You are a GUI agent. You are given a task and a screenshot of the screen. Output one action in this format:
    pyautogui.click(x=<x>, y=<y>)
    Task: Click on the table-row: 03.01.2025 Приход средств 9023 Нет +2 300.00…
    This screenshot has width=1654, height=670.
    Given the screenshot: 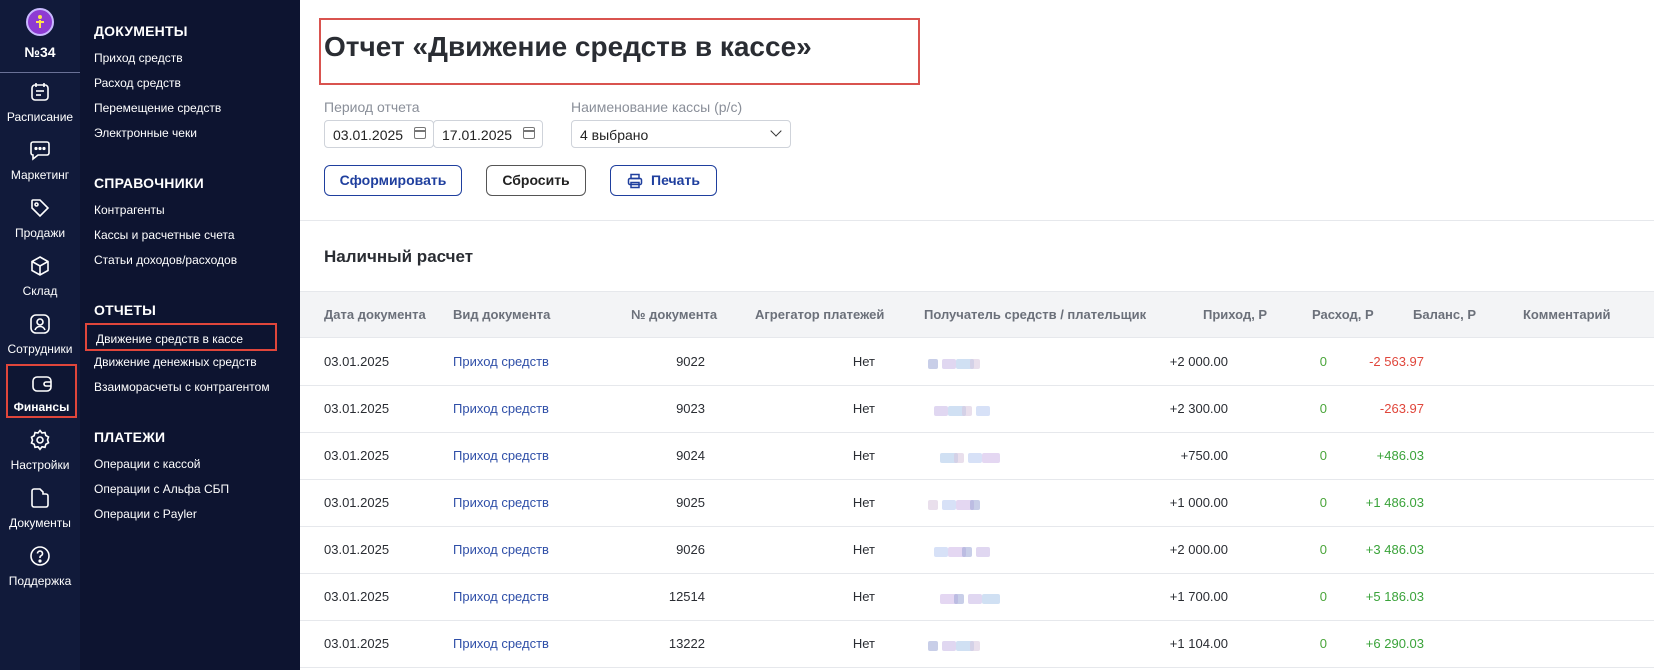 What is the action you would take?
    pyautogui.click(x=977, y=409)
    